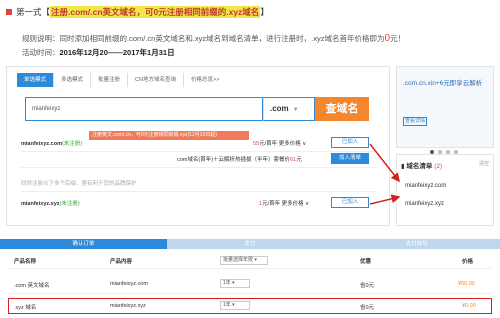 The image size is (500, 318). What do you see at coordinates (468, 262) in the screenshot?
I see `col-price: 价格` at bounding box center [468, 262].